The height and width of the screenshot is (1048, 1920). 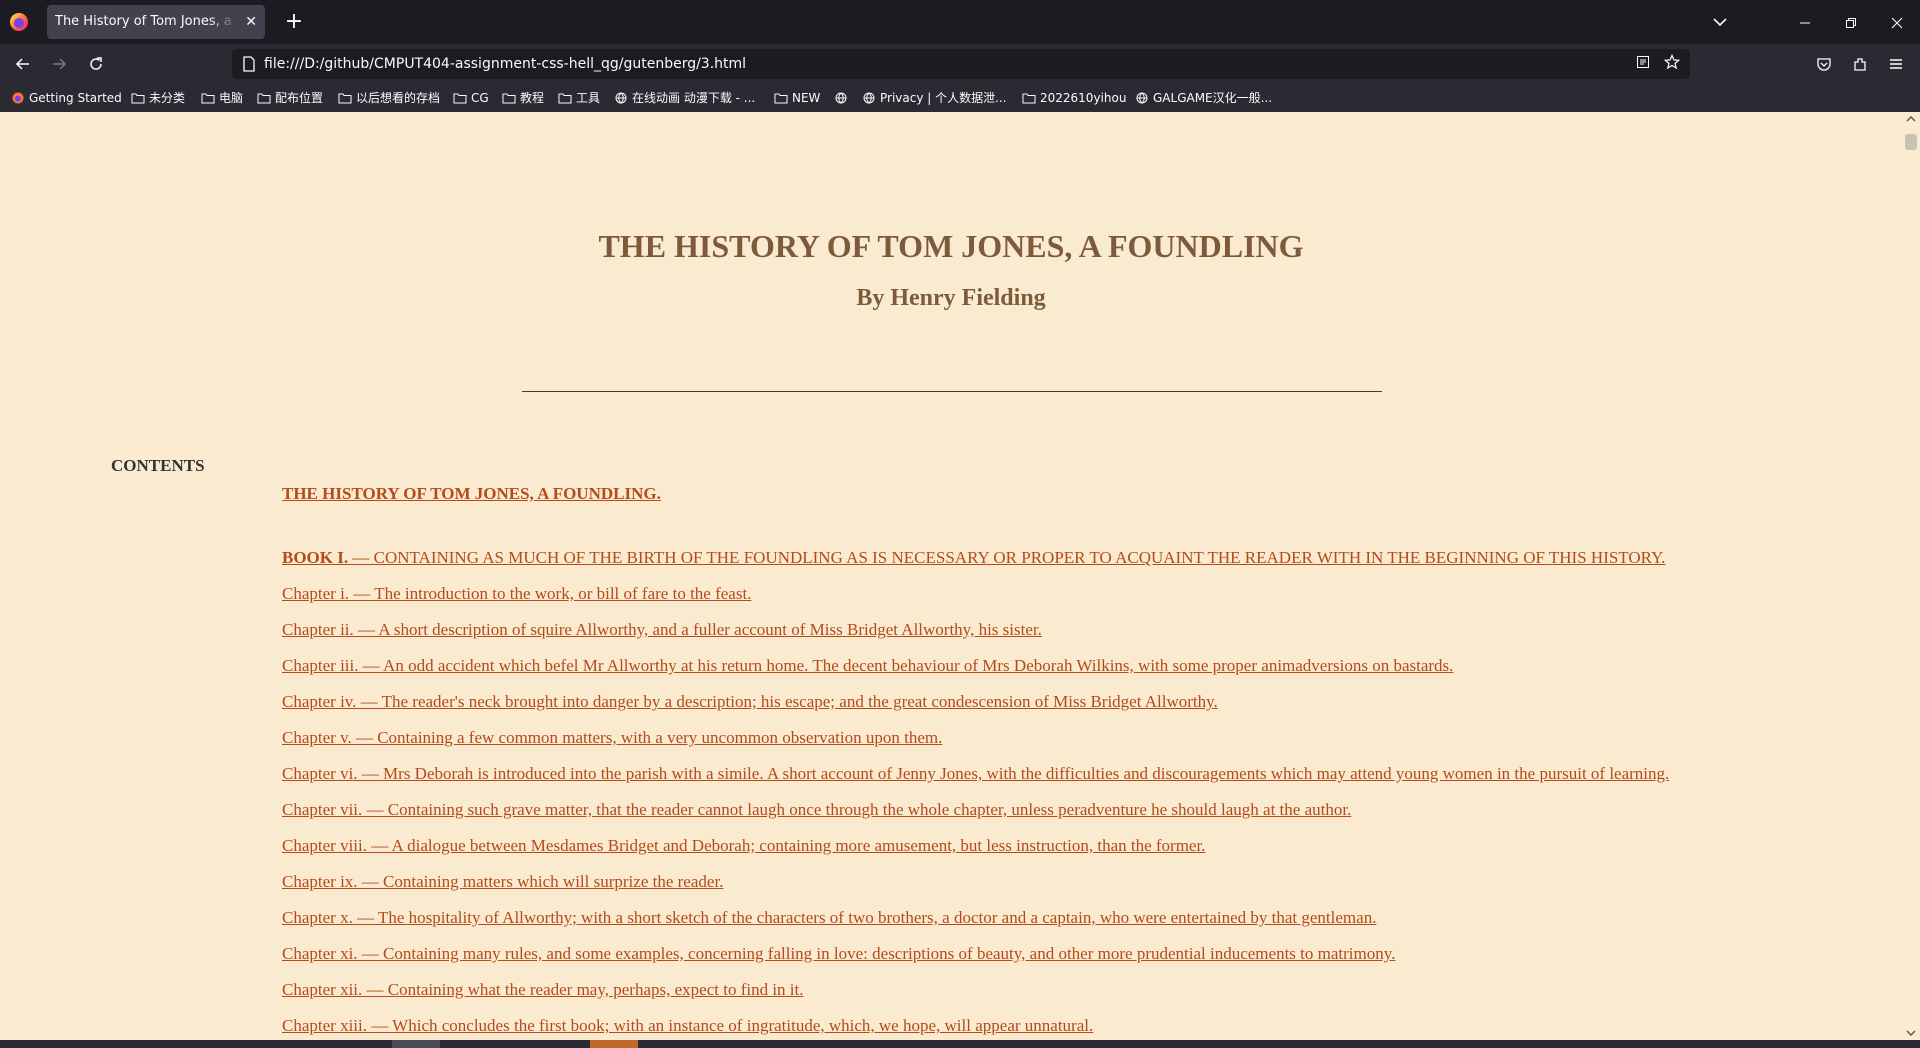 I want to click on book-title: THE HISTORY OF TOM JONES, A FOUNDLING, so click(x=951, y=246).